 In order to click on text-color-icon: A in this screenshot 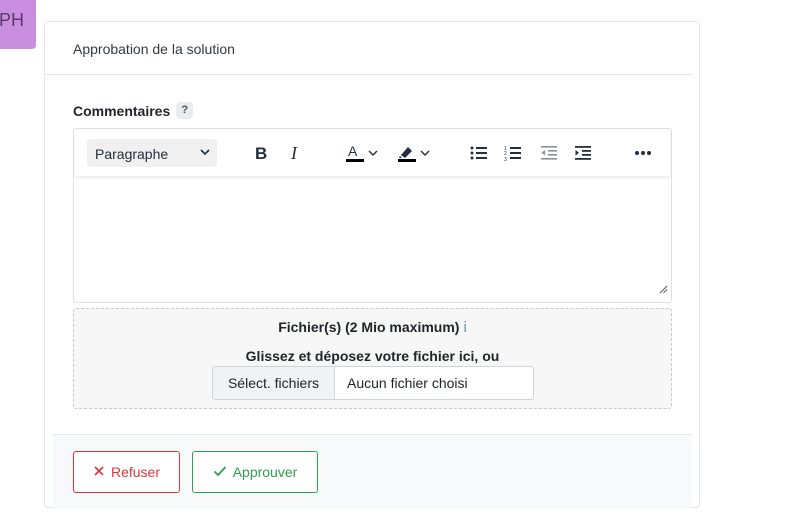, I will do `click(355, 153)`.